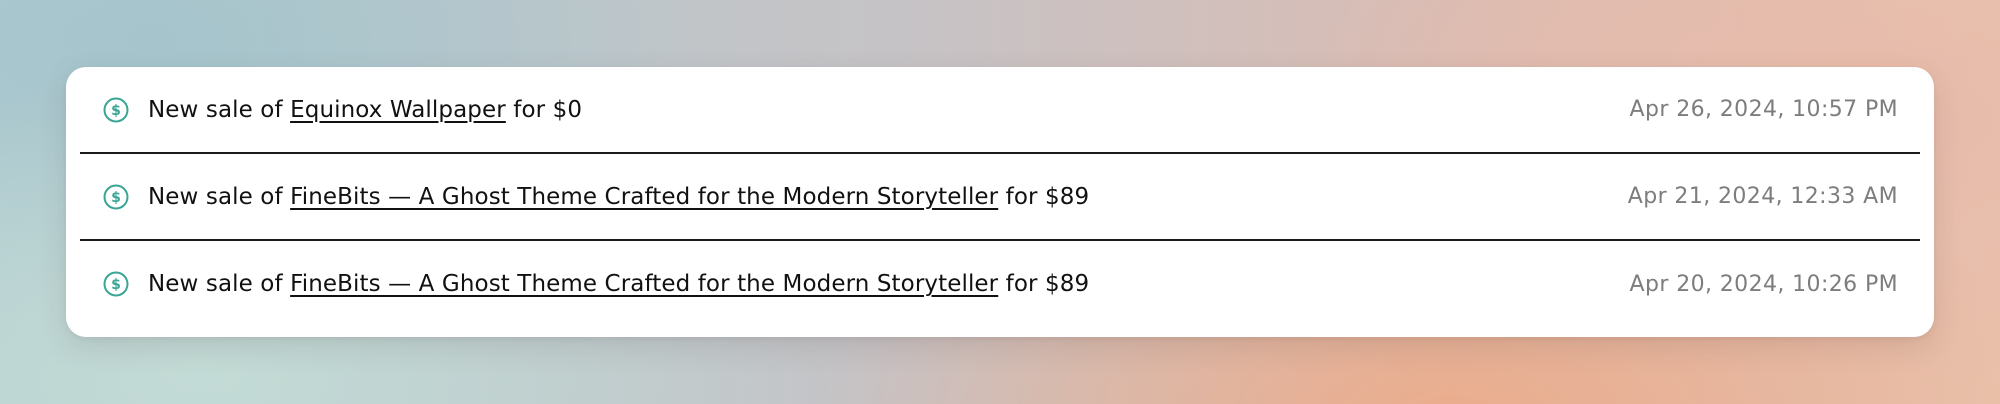  Describe the element at coordinates (1763, 284) in the screenshot. I see `sale-timestamp: Apr 20, 2024, 10:26 PM` at that location.